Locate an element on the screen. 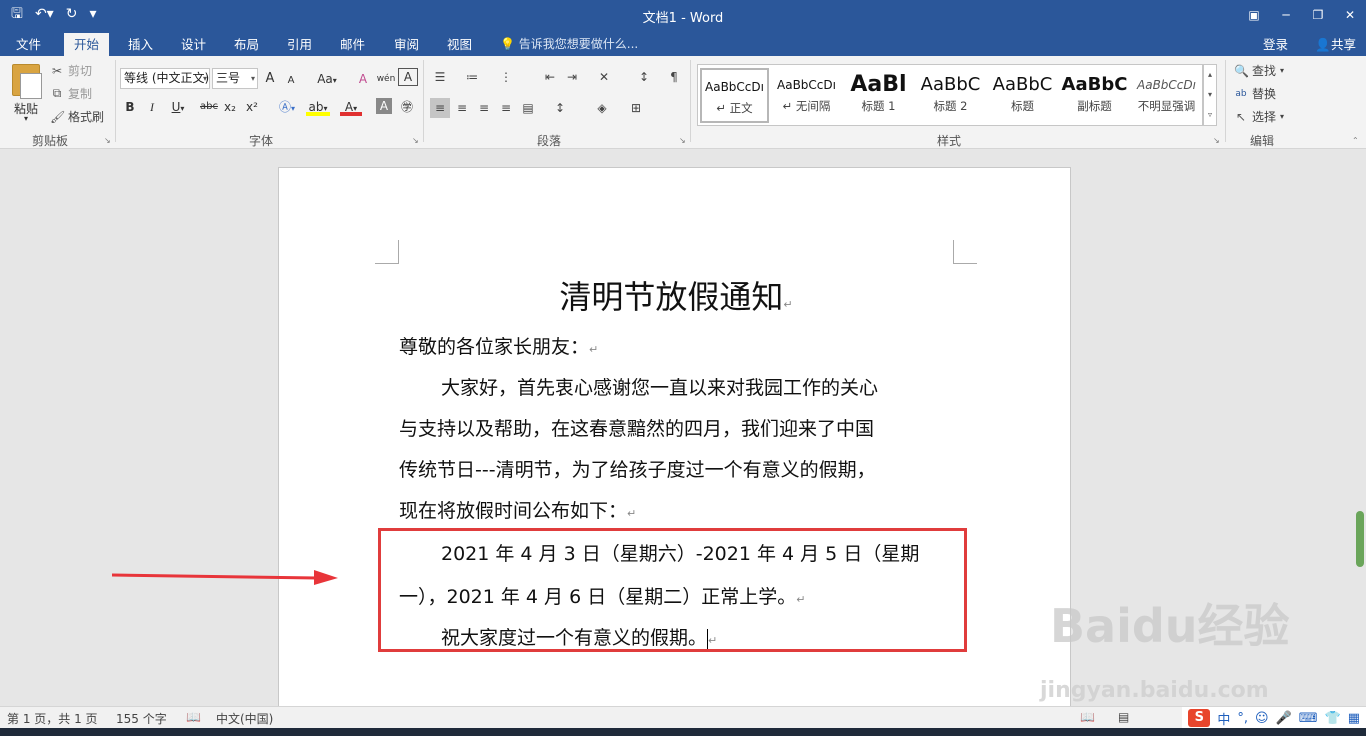  highlight-button: ab▾ is located at coordinates (318, 106).